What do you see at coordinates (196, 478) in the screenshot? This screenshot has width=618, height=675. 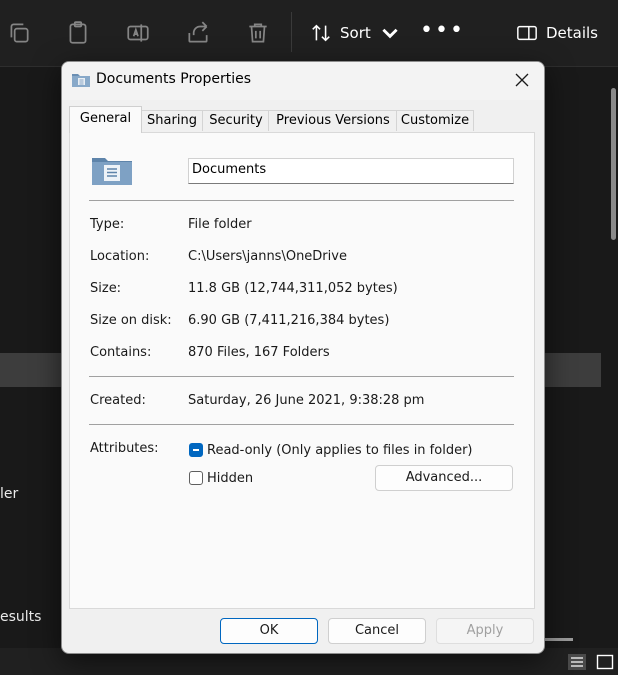 I see `hidden-checkbox` at bounding box center [196, 478].